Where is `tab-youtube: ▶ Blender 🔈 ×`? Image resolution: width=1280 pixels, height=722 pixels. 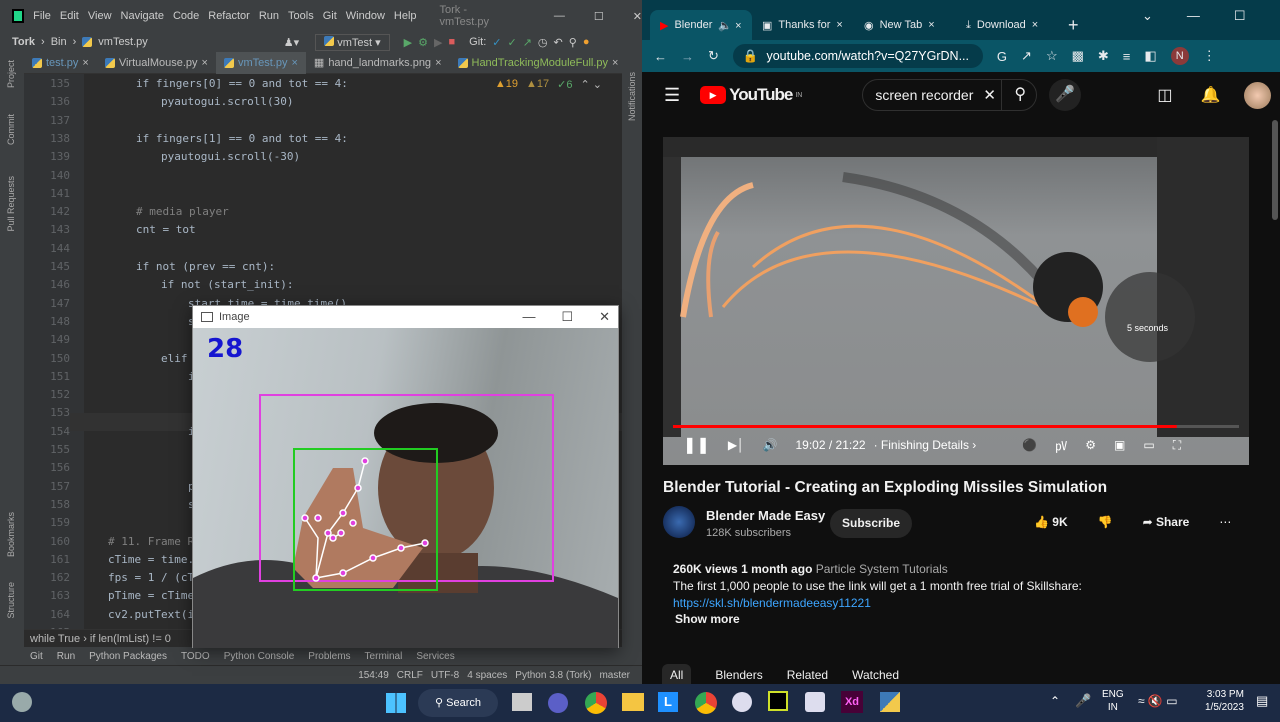
tab-youtube: ▶ Blender 🔈 × is located at coordinates (701, 25).